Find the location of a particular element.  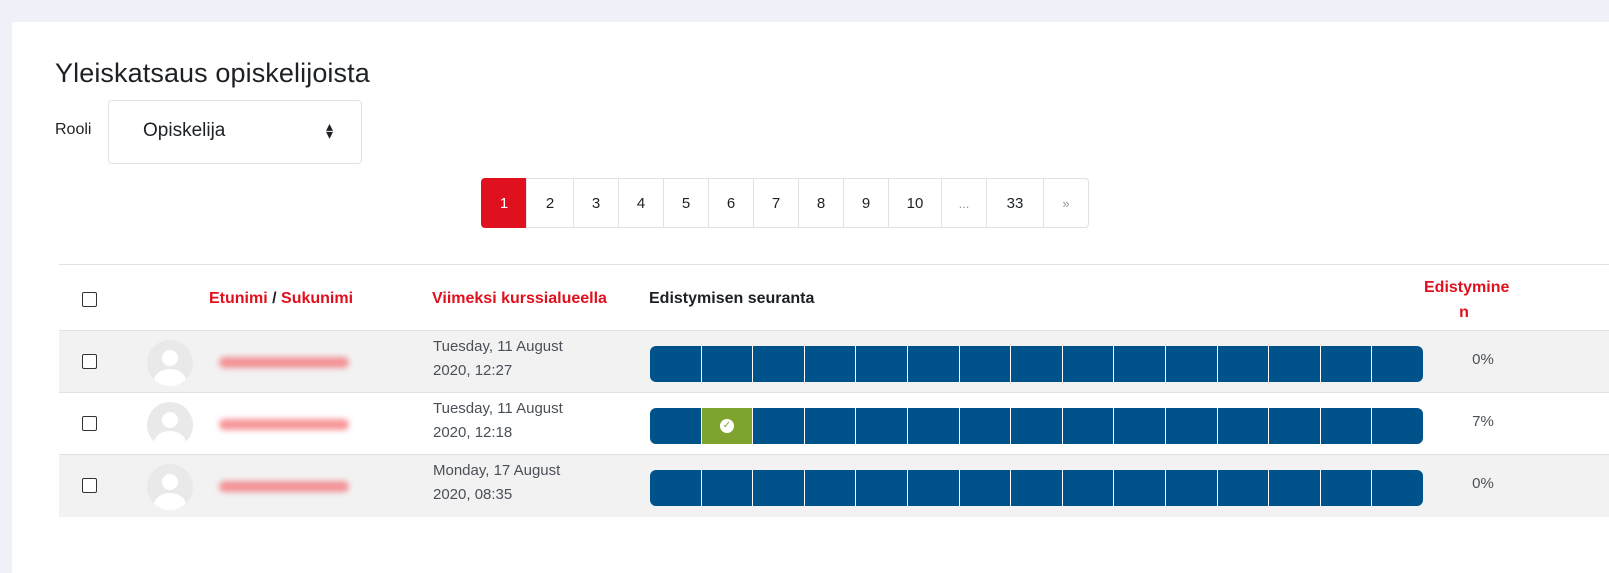

last-access-time: 2020, 12:27 is located at coordinates (473, 370).